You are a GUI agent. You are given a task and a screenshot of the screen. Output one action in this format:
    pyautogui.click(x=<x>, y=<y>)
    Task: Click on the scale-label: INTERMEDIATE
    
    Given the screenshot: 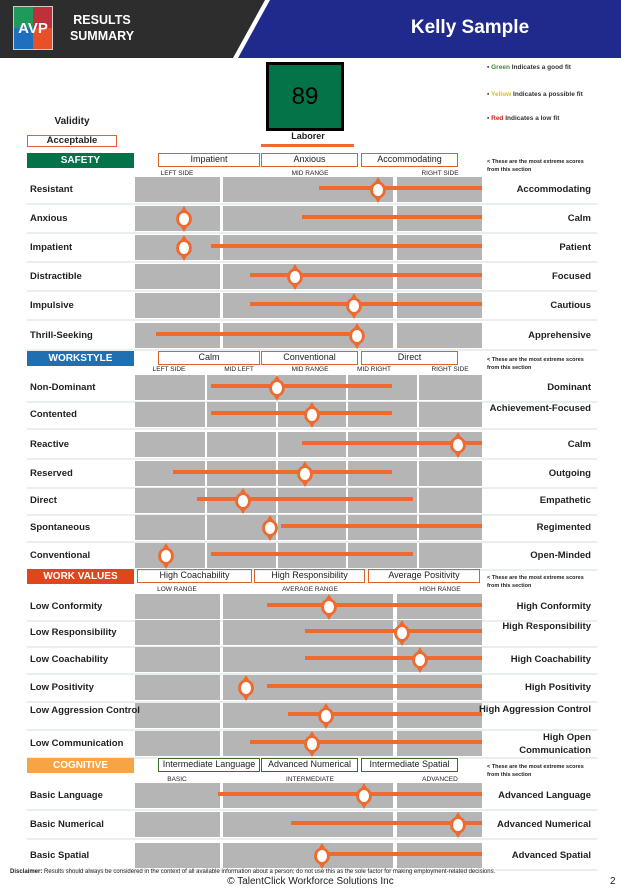 What is the action you would take?
    pyautogui.click(x=310, y=779)
    